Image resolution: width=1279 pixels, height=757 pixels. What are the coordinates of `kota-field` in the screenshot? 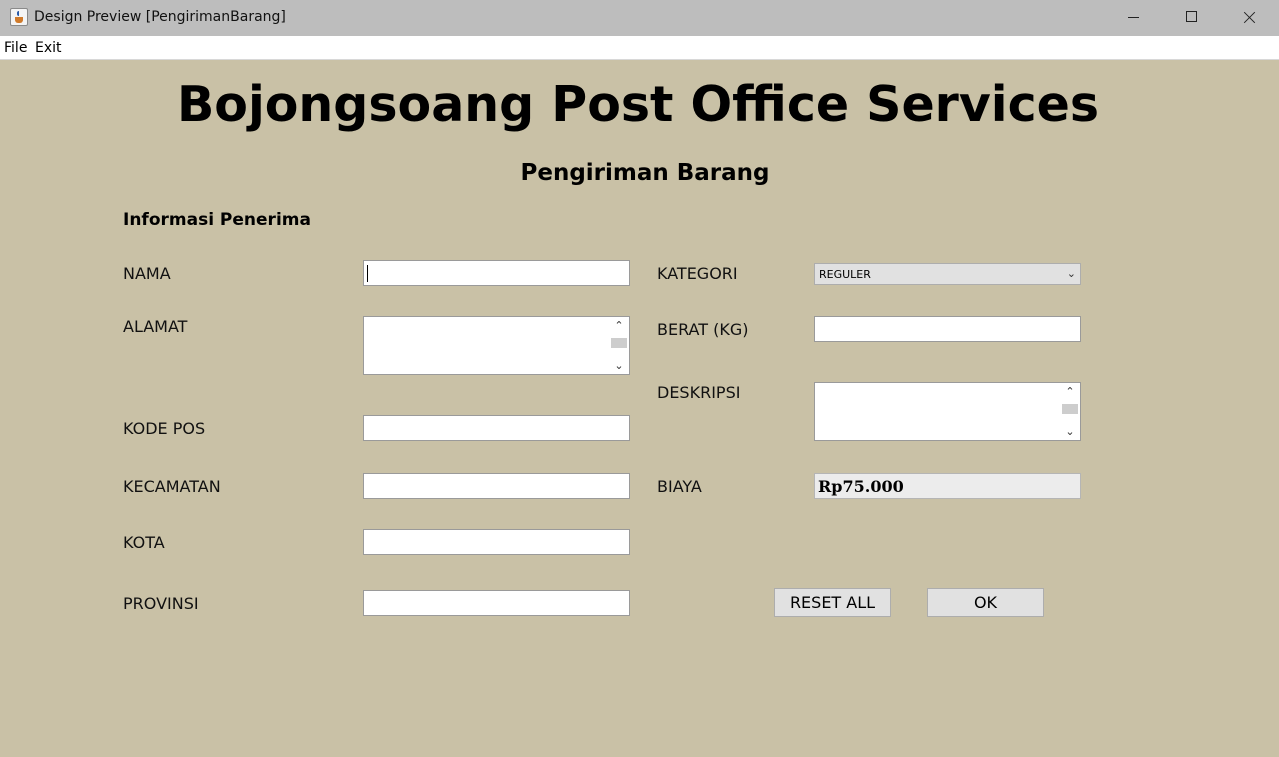 It's located at (496, 542).